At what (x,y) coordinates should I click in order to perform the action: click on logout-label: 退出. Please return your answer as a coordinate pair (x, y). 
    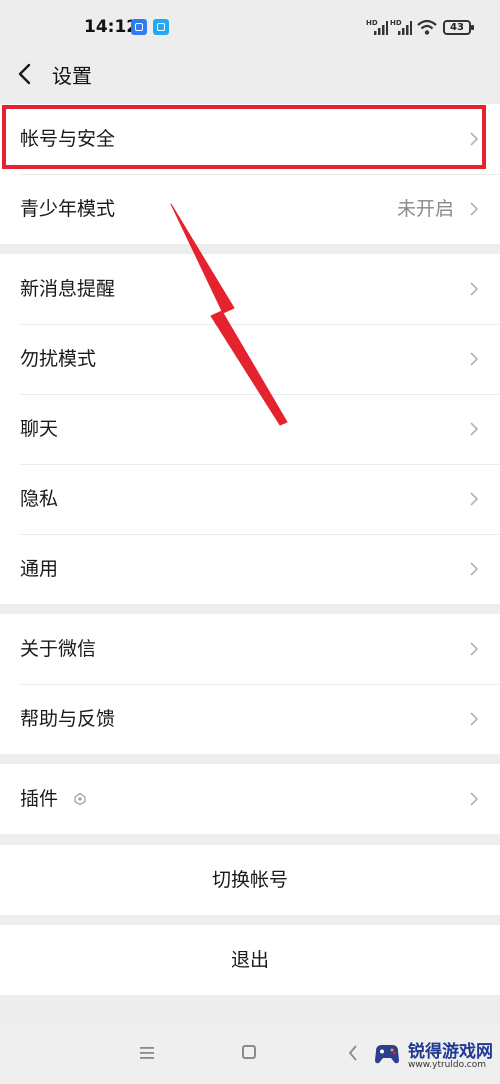
    Looking at the image, I should click on (249, 960).